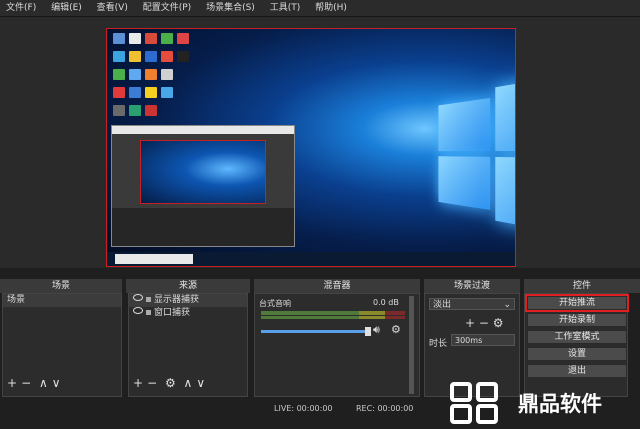 The width and height of the screenshot is (640, 429). Describe the element at coordinates (386, 302) in the screenshot. I see `mixer-db-readout: 0.0 dB` at that location.